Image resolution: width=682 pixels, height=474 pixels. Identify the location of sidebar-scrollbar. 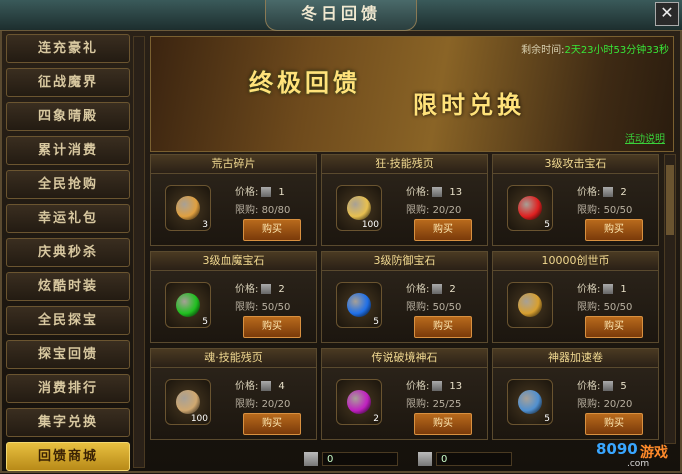
(139, 252).